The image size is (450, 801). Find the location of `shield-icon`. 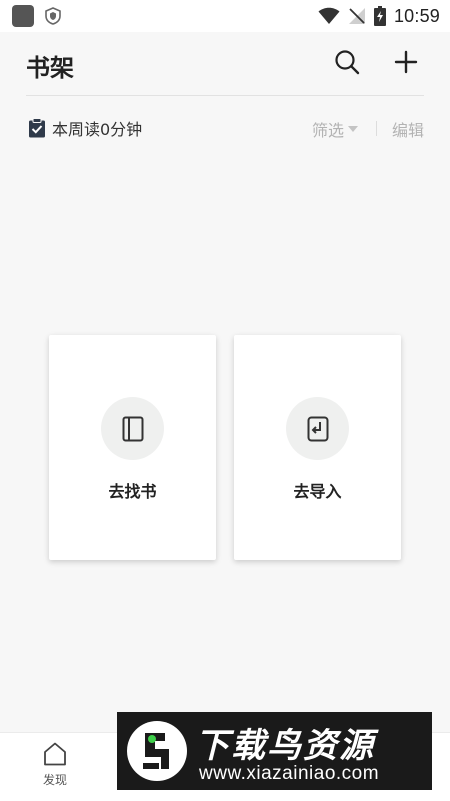

shield-icon is located at coordinates (53, 16).